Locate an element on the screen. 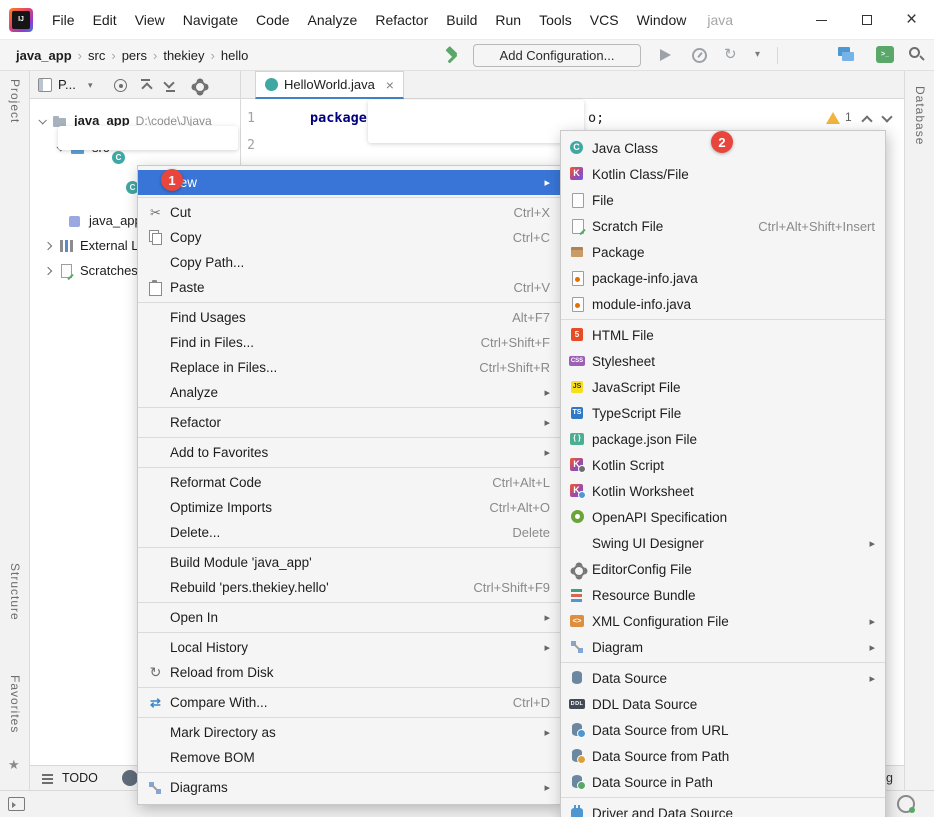 The height and width of the screenshot is (817, 934). menu-item-build-module-java-app: Build Module 'java_app' is located at coordinates (349, 562).